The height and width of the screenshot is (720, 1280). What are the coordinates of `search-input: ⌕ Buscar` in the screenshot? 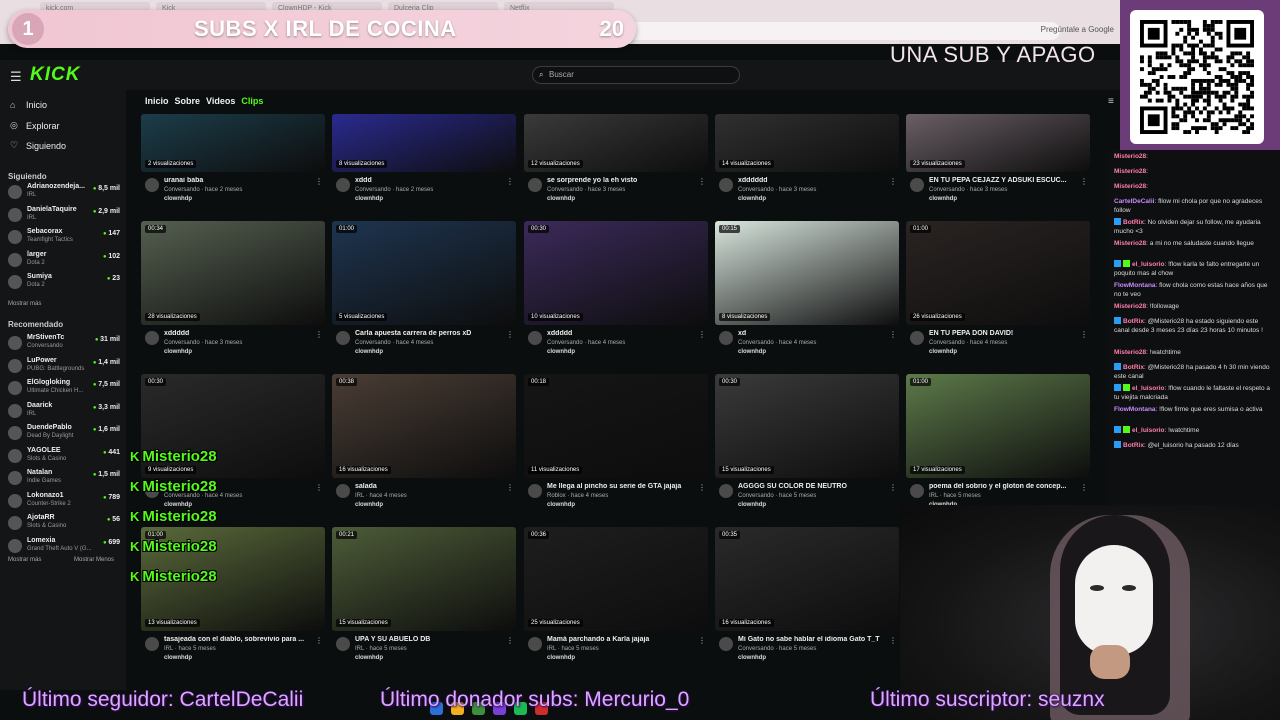 It's located at (636, 75).